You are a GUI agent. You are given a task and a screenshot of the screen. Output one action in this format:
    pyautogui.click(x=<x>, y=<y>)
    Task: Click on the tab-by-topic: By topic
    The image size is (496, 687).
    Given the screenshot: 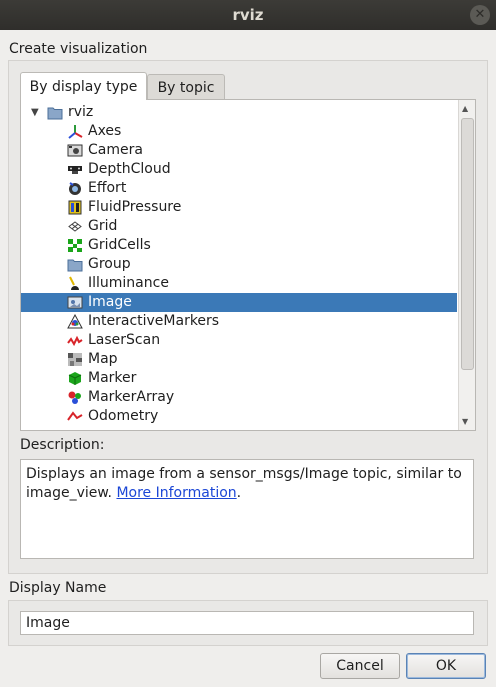 What is the action you would take?
    pyautogui.click(x=186, y=87)
    